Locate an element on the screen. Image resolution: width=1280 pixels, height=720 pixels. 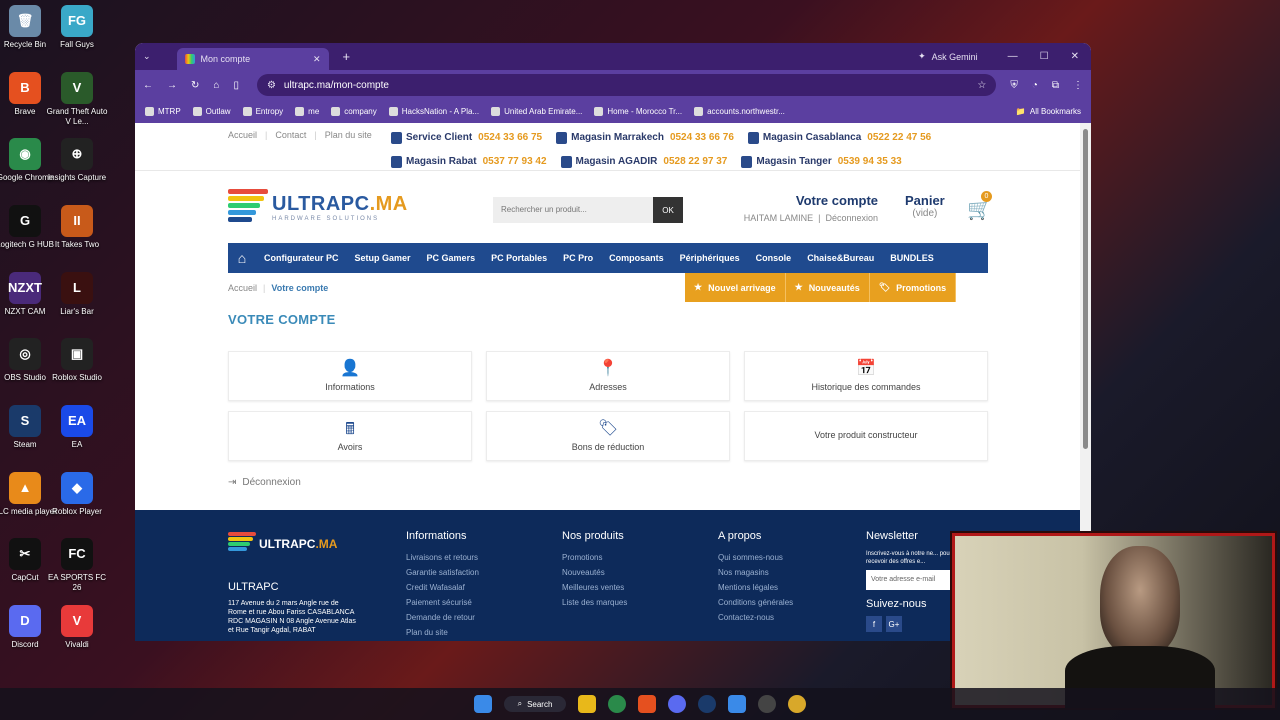
promo-button: ★ Nouvel arrivage is located at coordinates (735, 287).